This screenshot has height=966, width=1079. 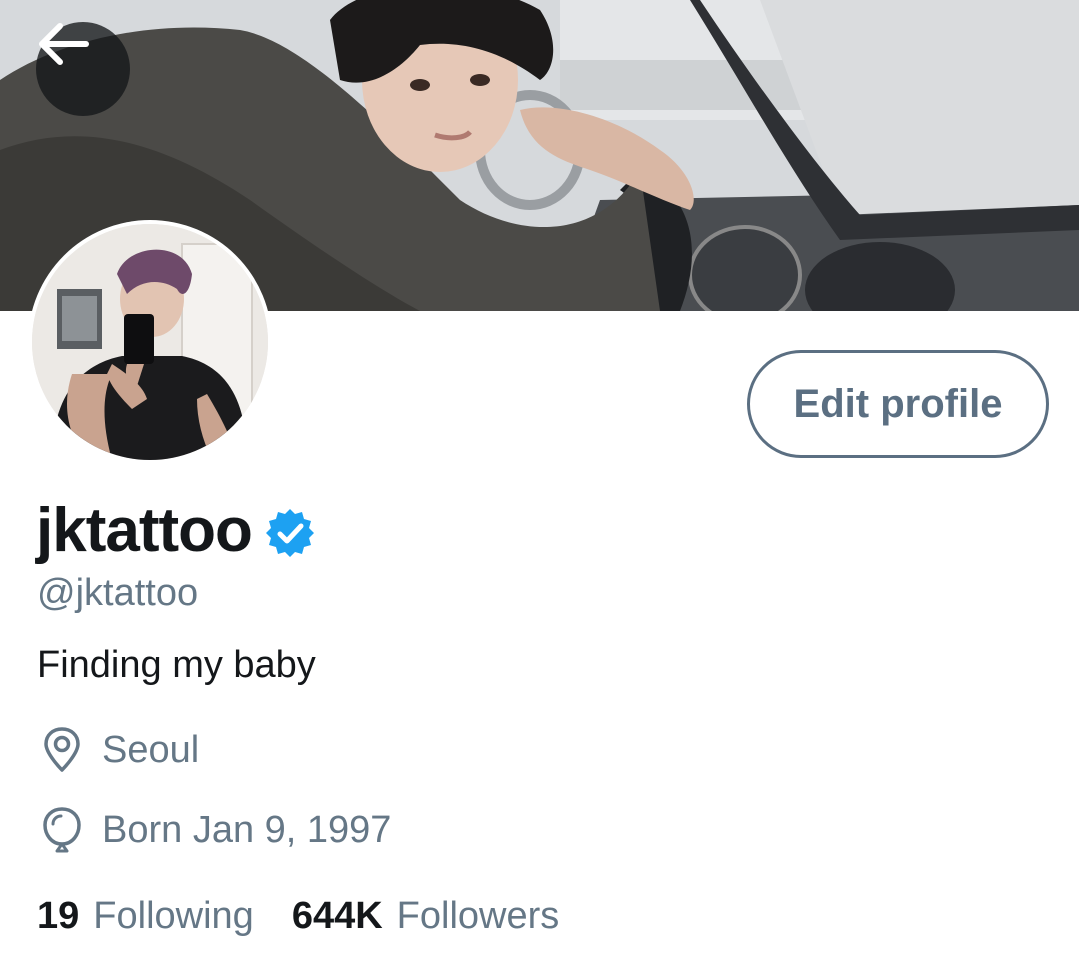 What do you see at coordinates (289, 533) in the screenshot?
I see `verified-badge-icon` at bounding box center [289, 533].